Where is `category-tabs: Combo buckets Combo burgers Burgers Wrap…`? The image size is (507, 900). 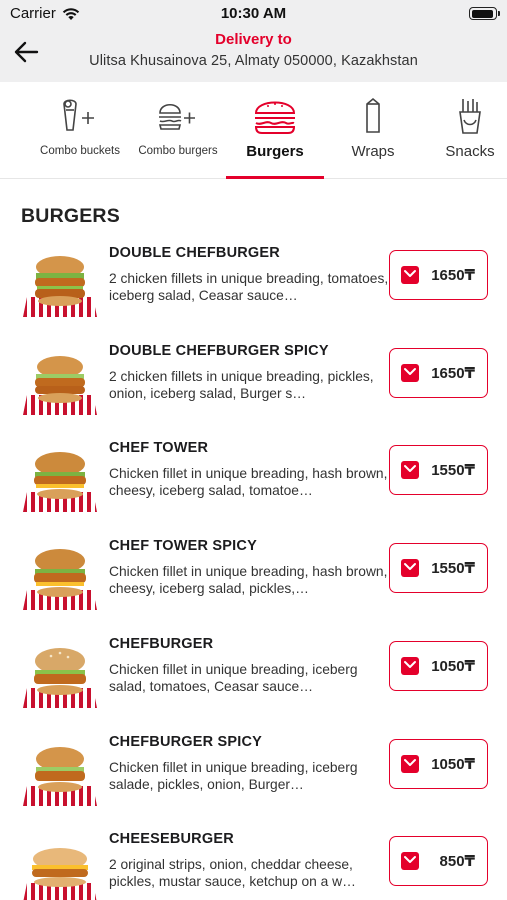 category-tabs: Combo buckets Combo burgers Burgers Wrap… is located at coordinates (253, 130).